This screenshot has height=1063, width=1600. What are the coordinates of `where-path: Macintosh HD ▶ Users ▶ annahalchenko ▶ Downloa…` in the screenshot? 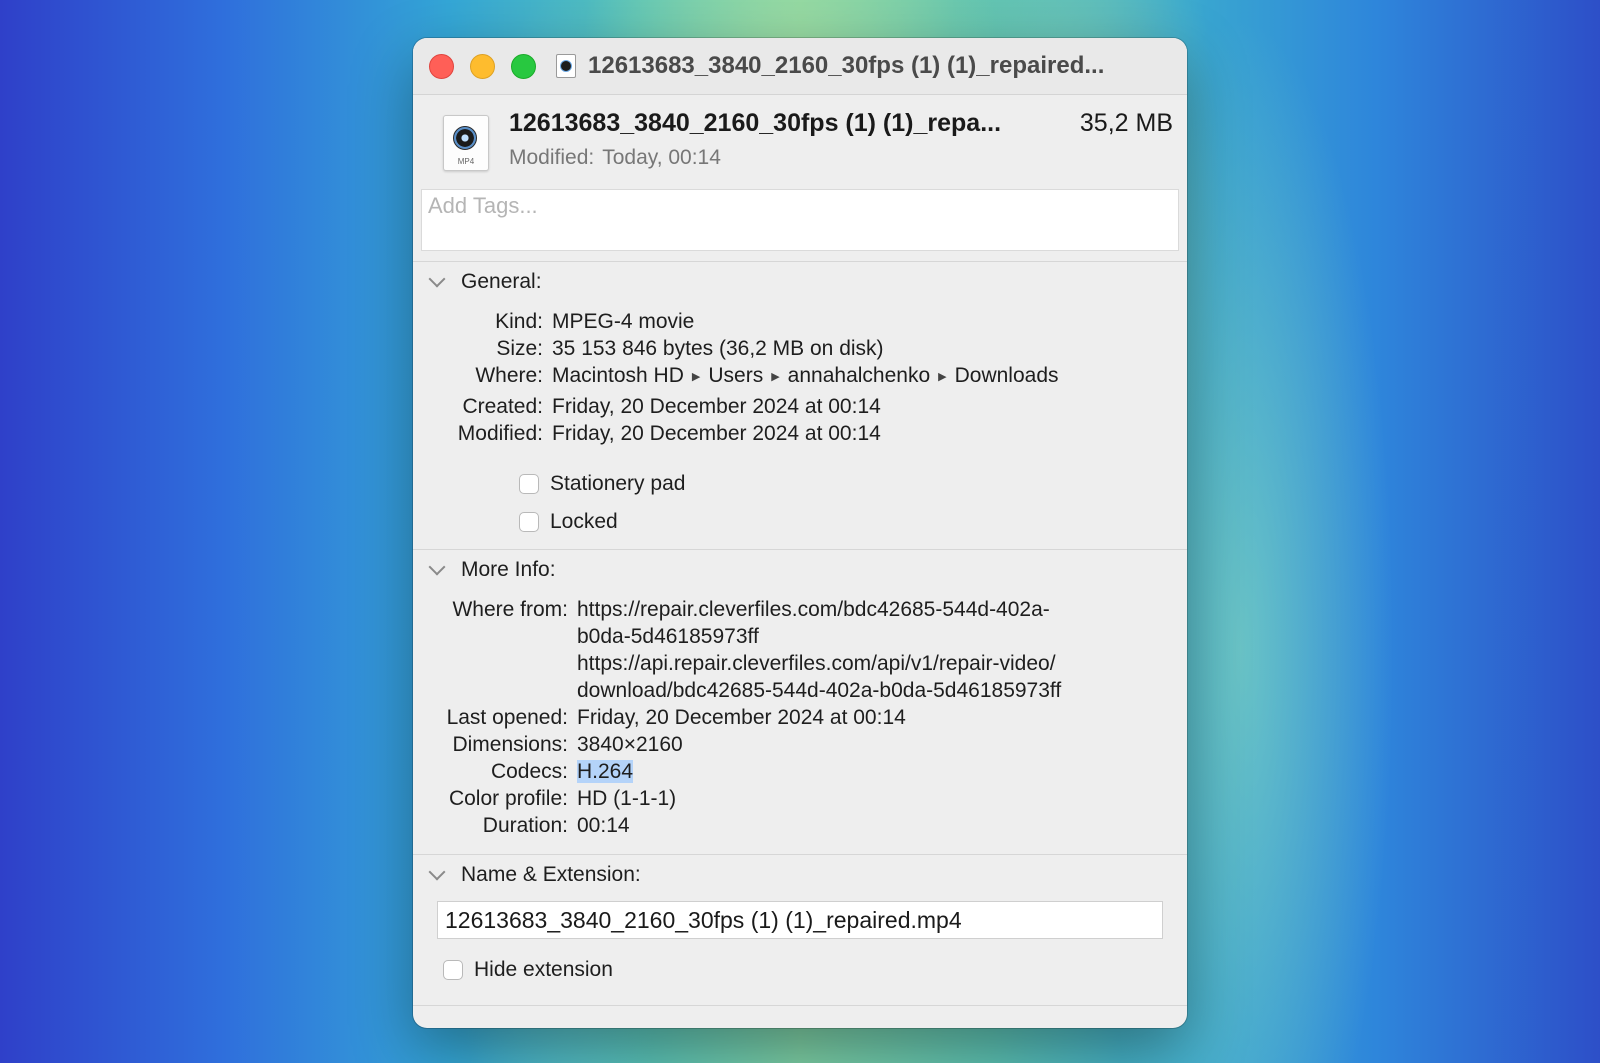 It's located at (801, 377).